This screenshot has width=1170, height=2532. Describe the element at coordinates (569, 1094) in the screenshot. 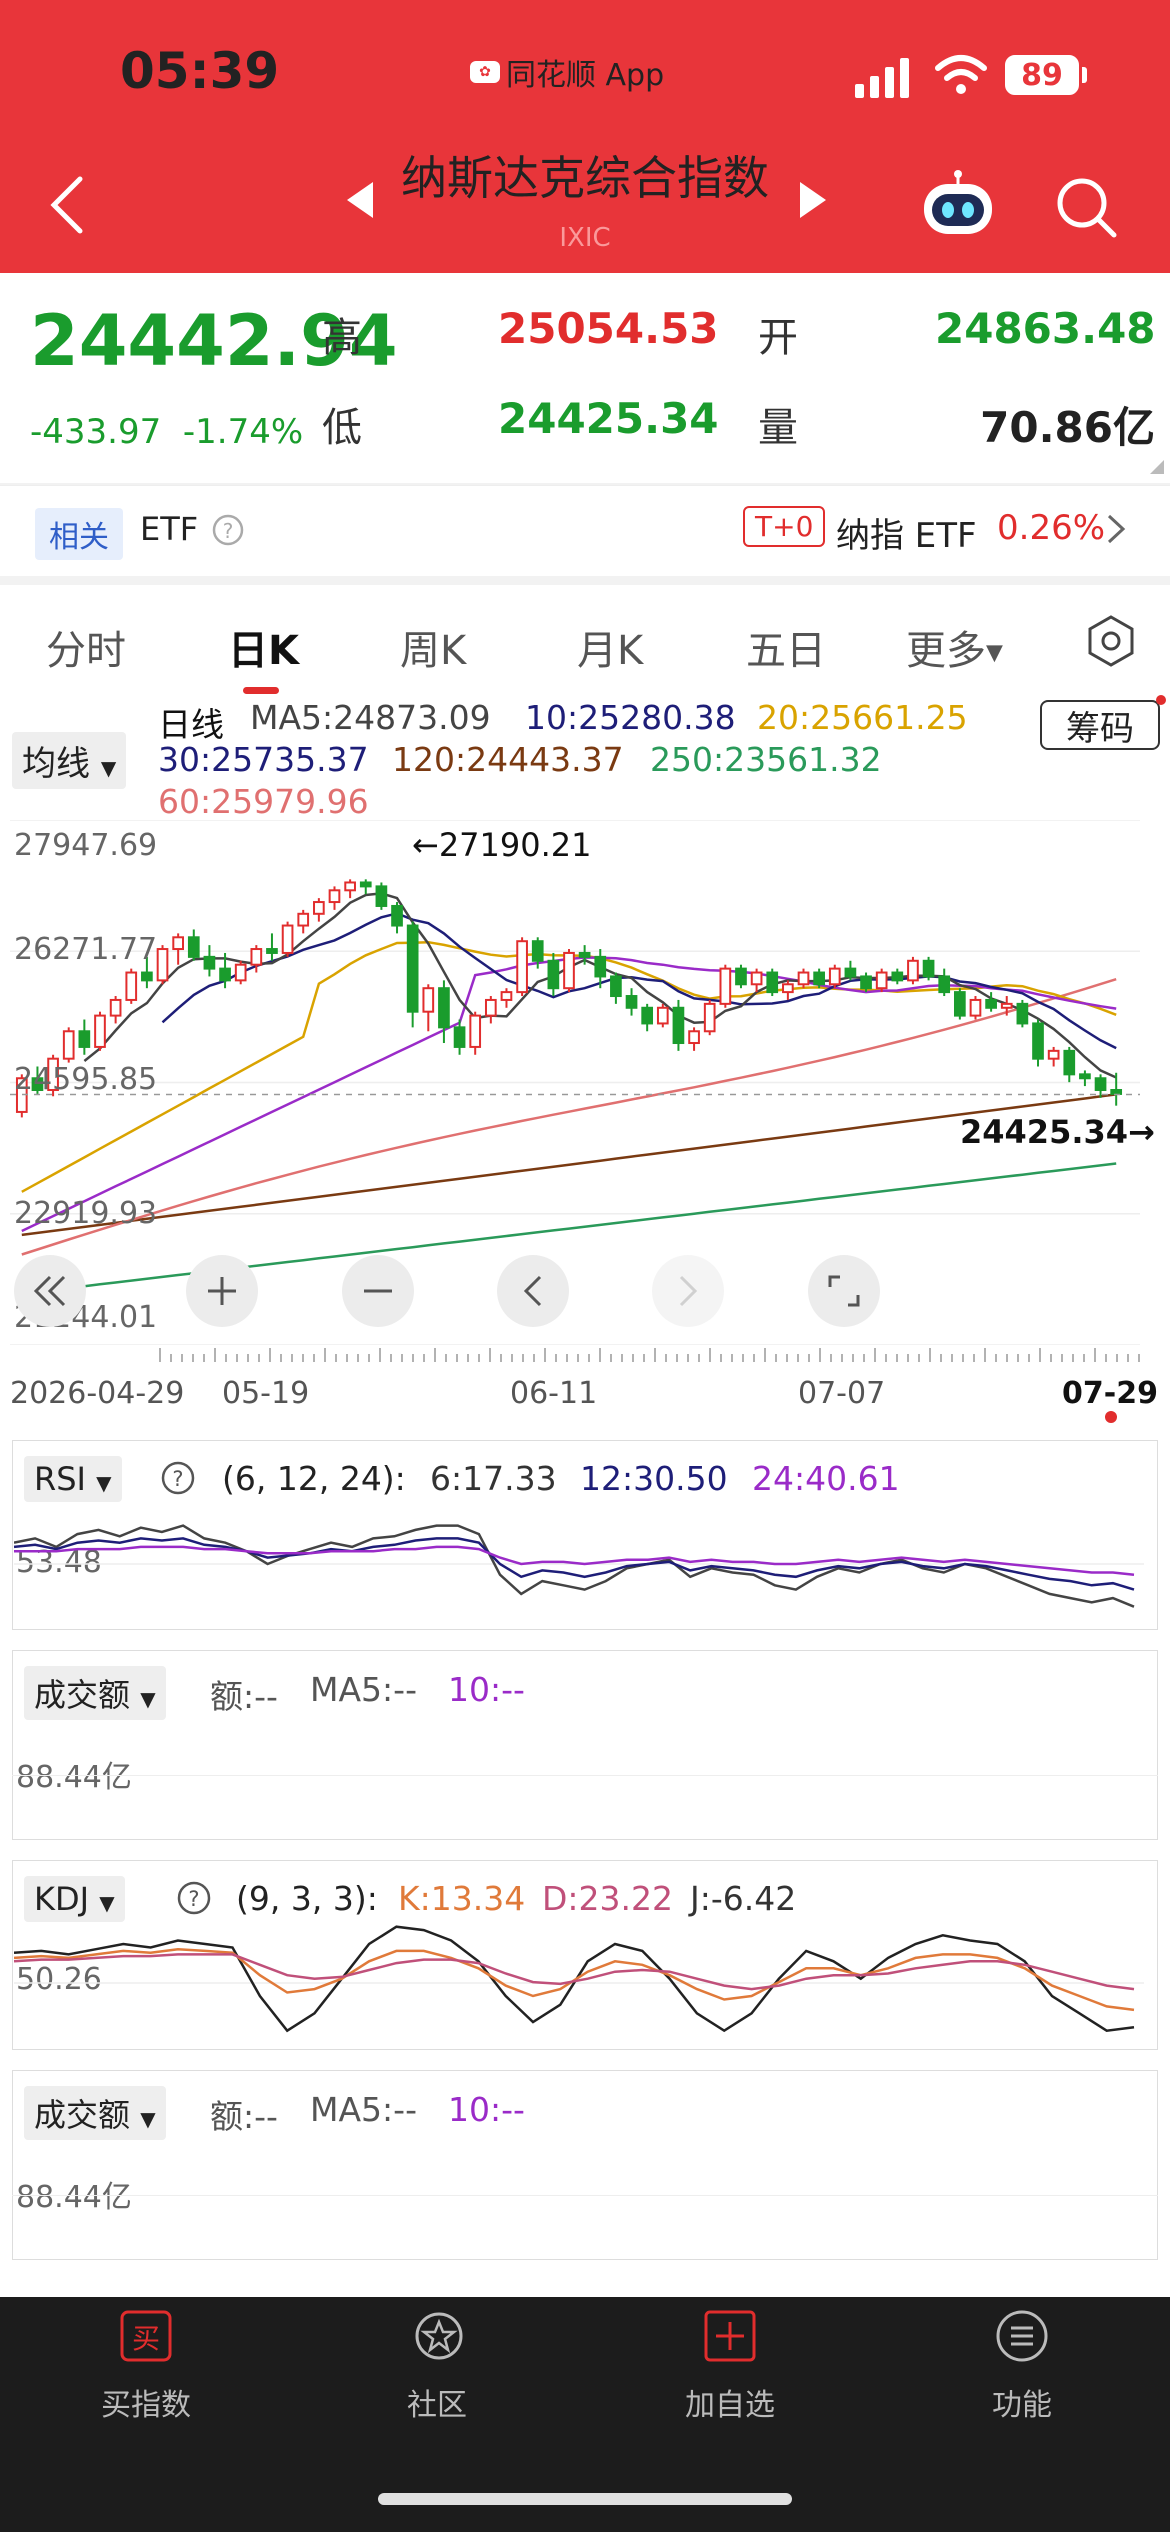

I see `ma30-line` at that location.